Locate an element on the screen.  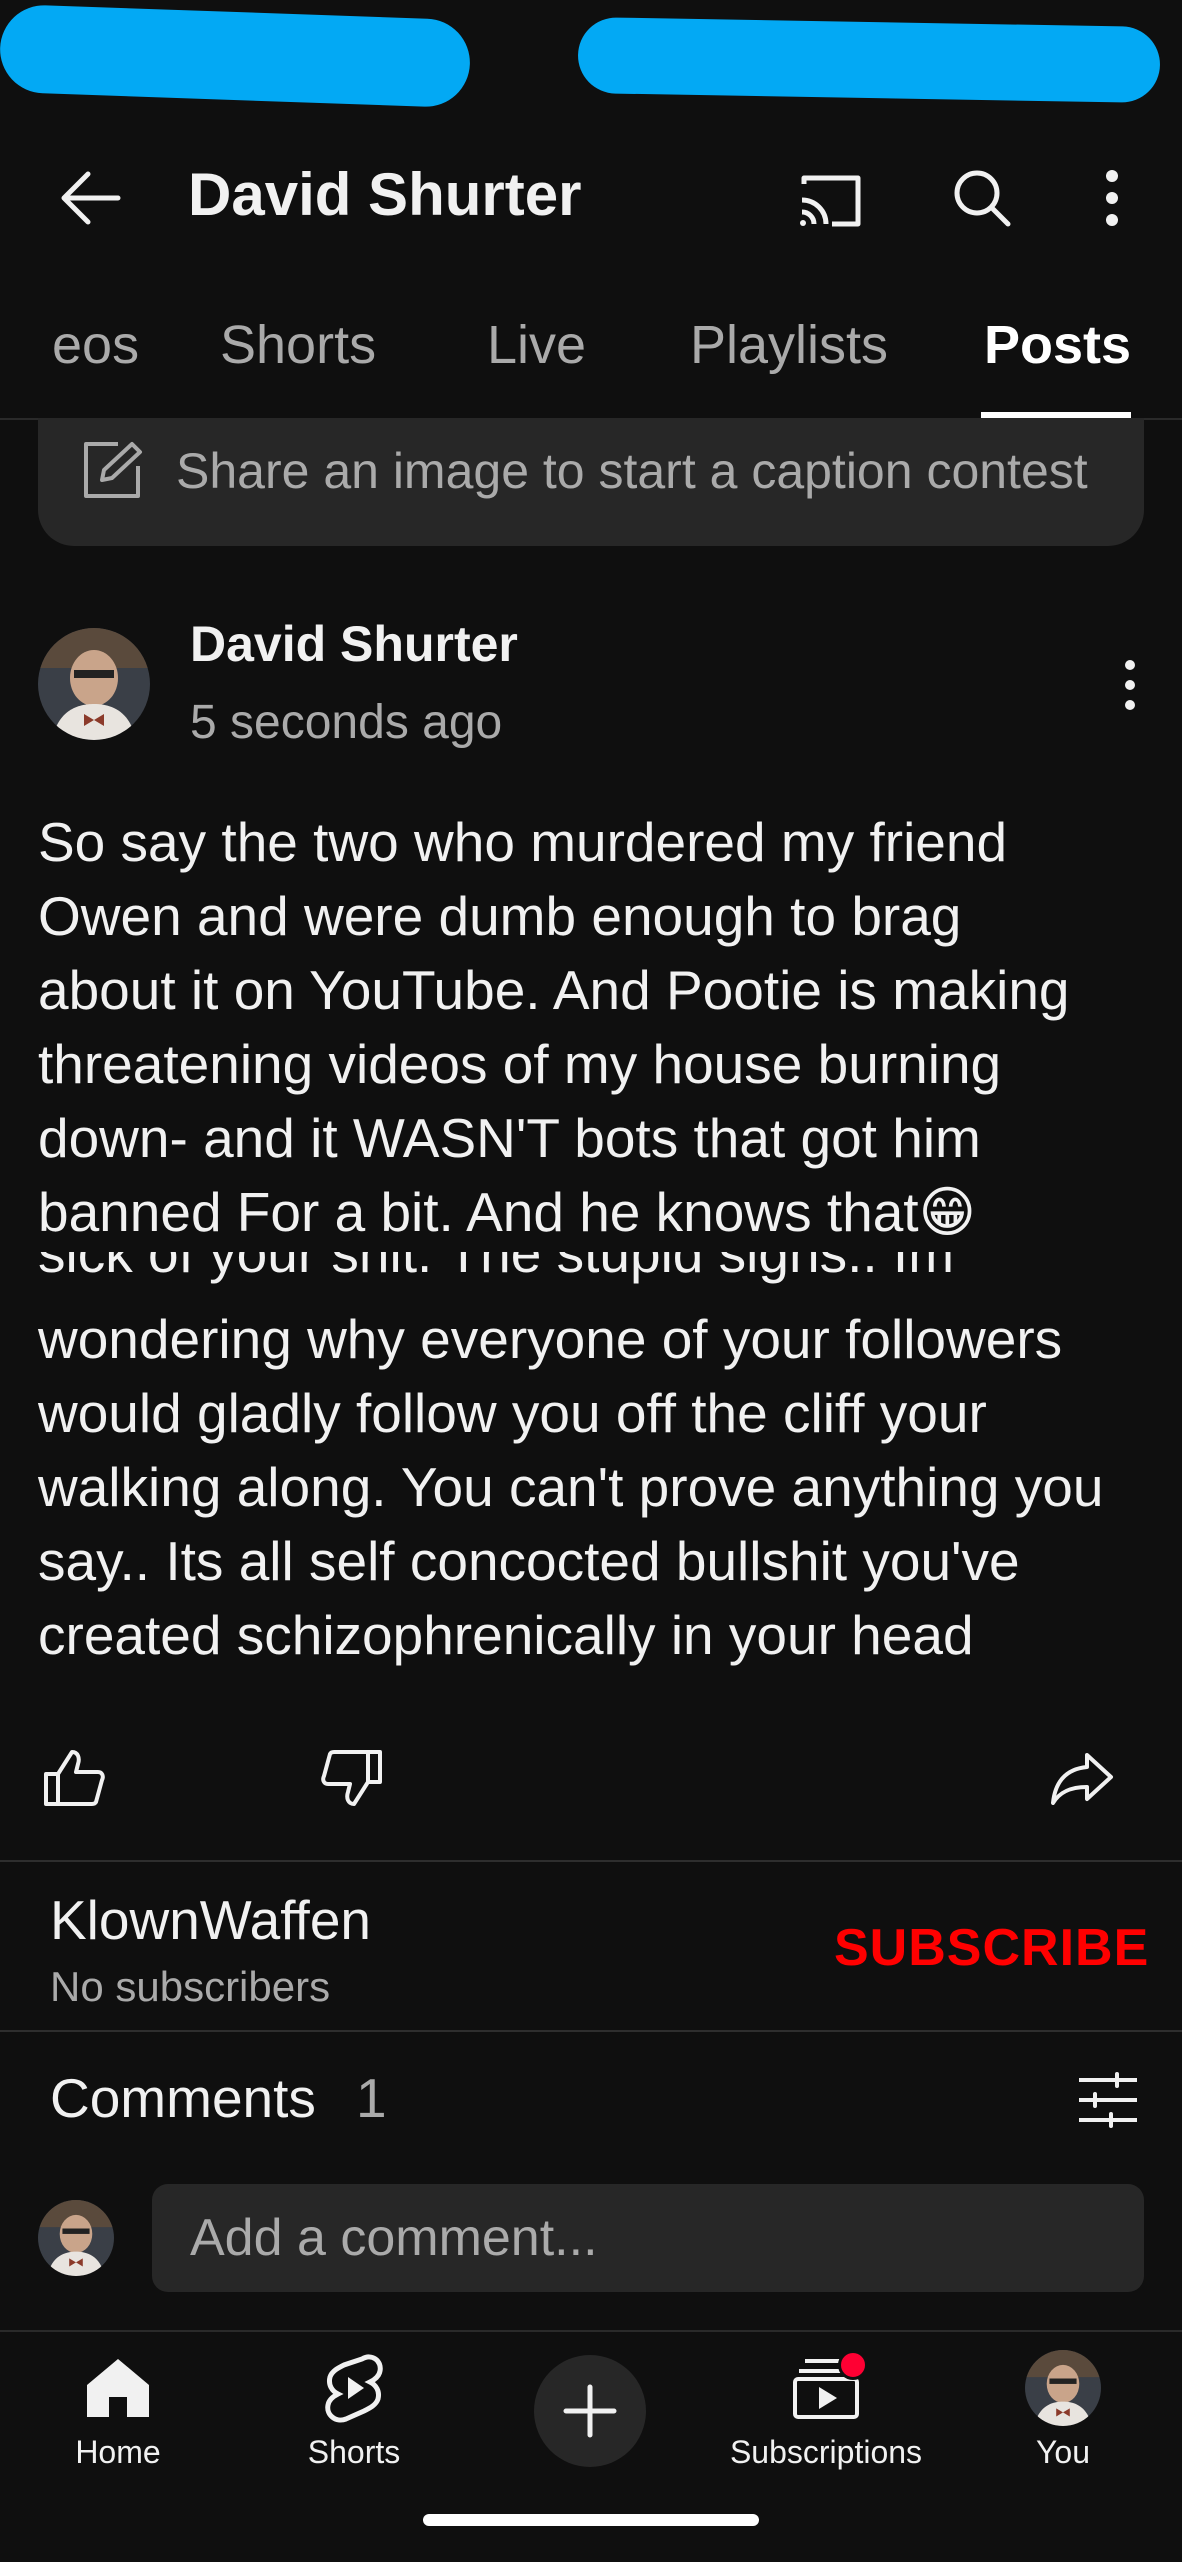
nav-label-you: You is located at coordinates (1063, 2452).